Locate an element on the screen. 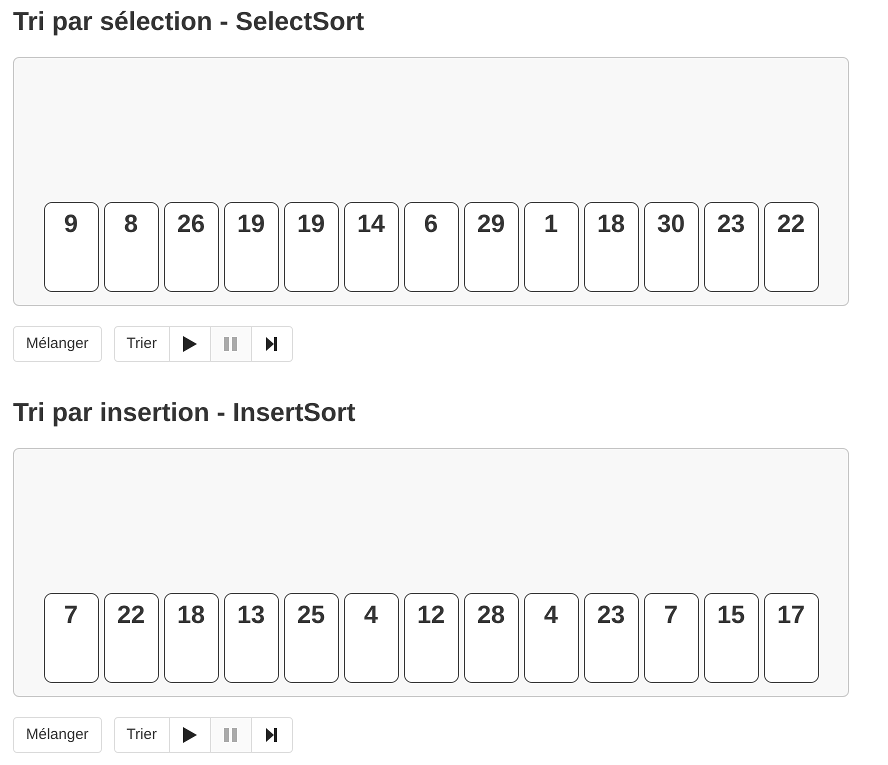 The height and width of the screenshot is (765, 888). number-card: 13 is located at coordinates (251, 638).